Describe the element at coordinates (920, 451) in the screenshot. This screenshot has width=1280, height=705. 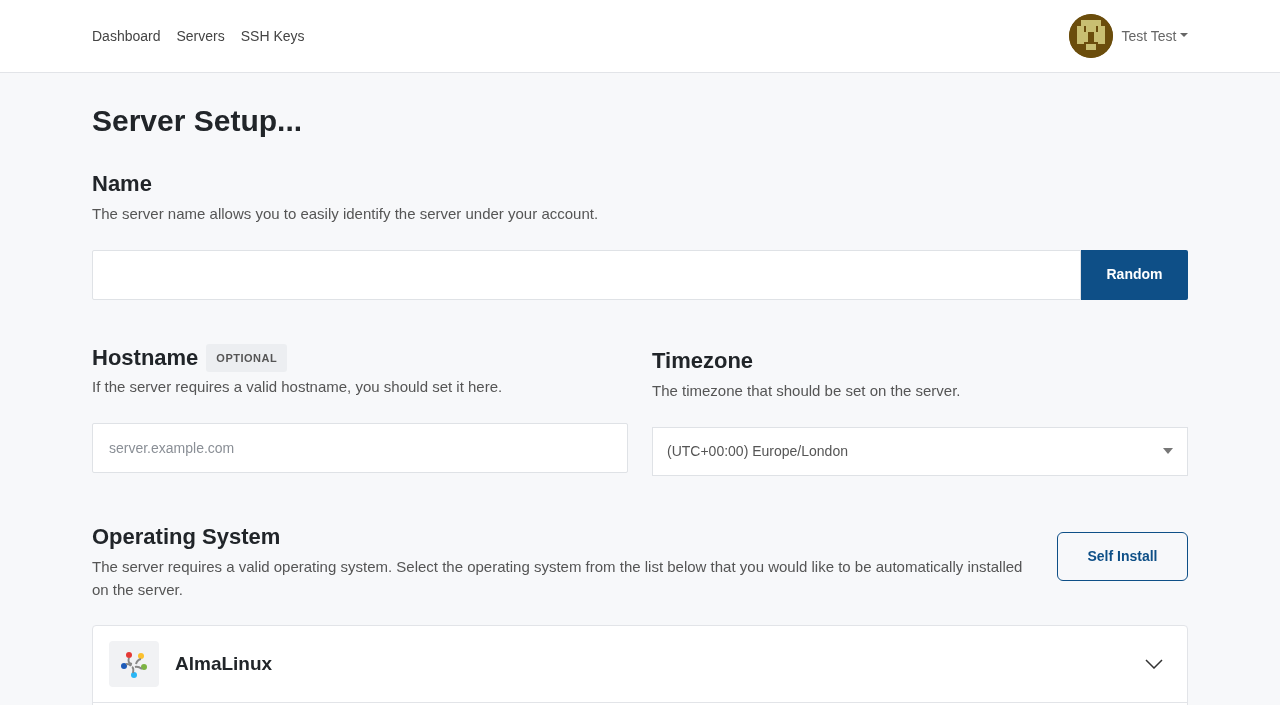
I see `timezone-select: (UTC+00:00) Europe/London` at that location.